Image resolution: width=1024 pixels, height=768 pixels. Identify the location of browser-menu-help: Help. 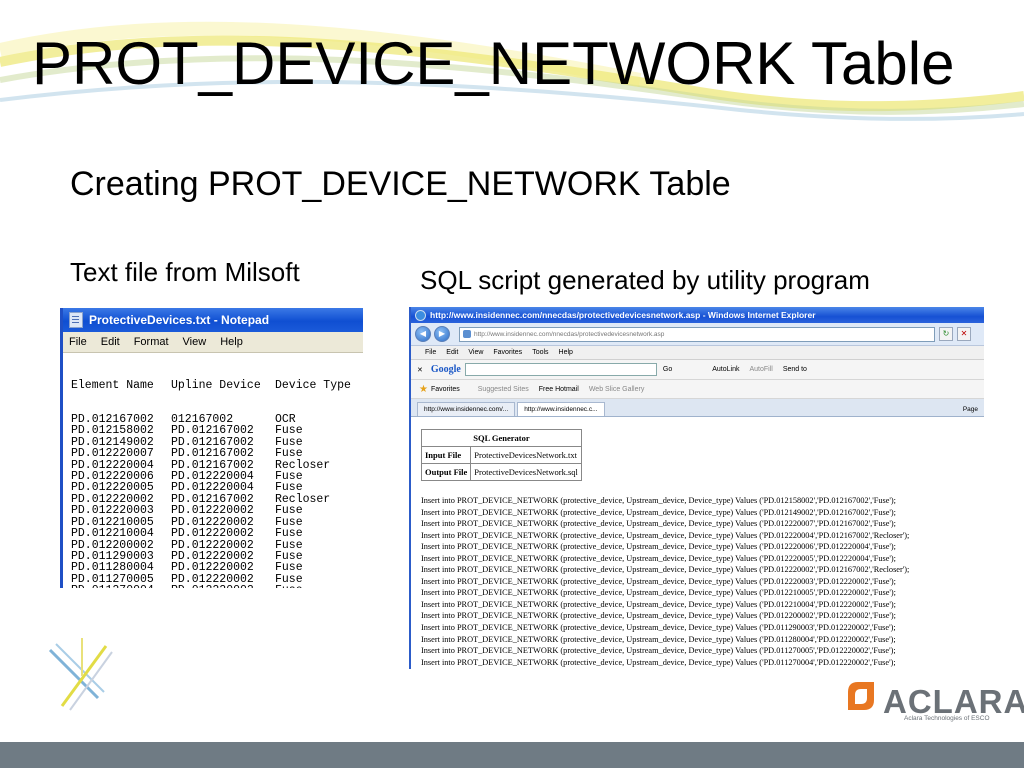
(566, 352).